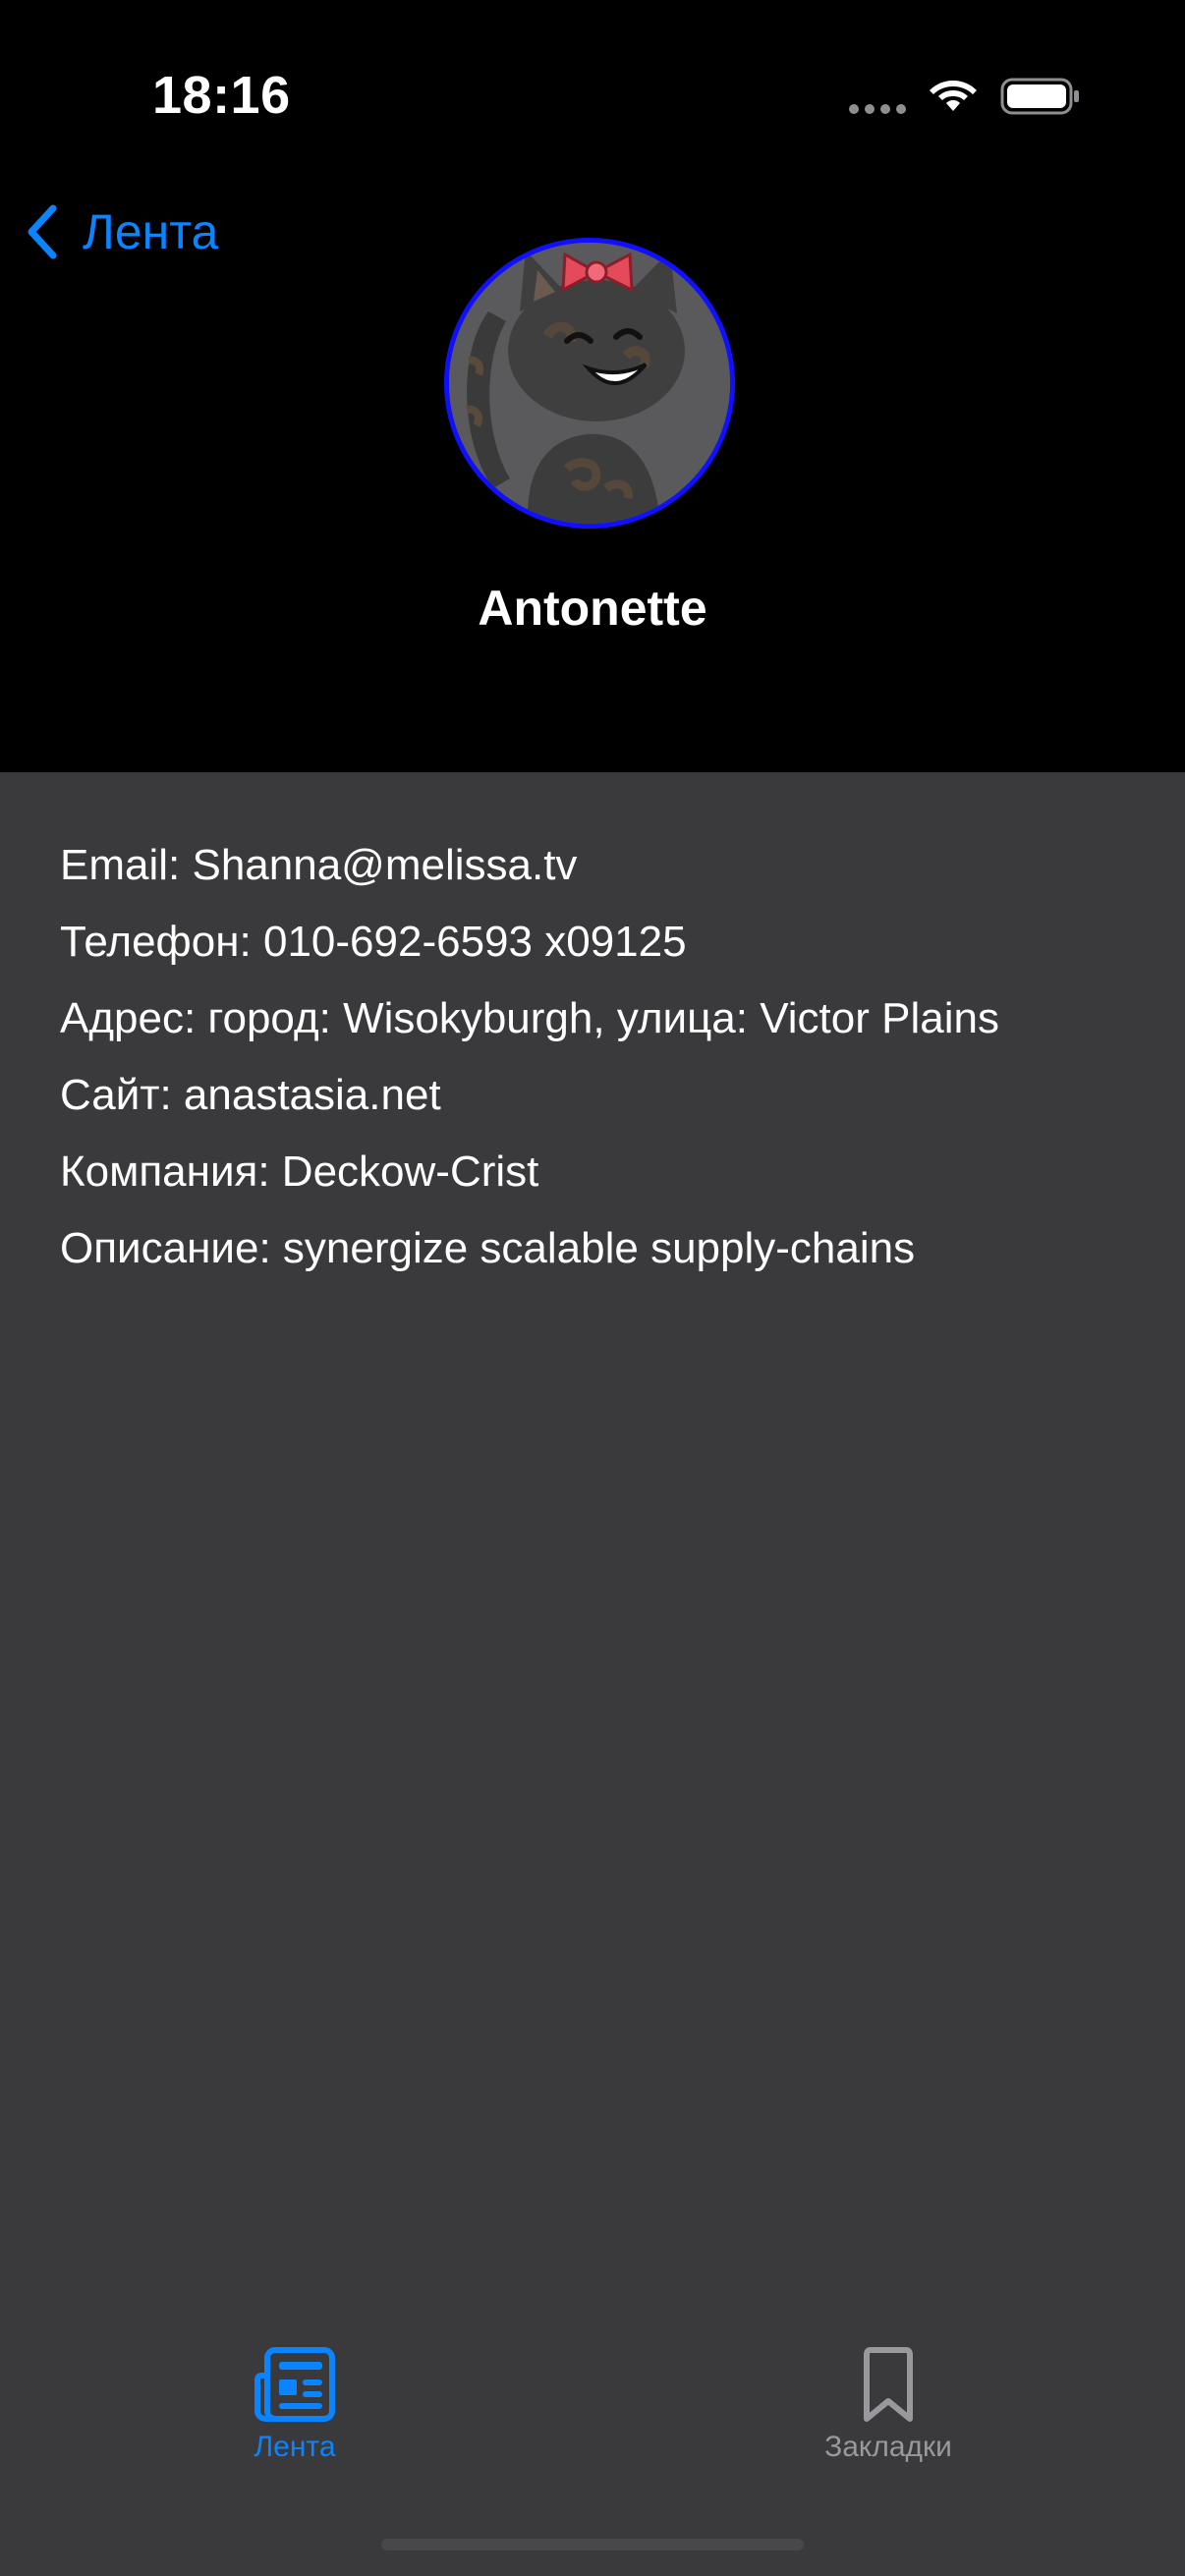  What do you see at coordinates (294, 2384) in the screenshot?
I see `newspaper-icon` at bounding box center [294, 2384].